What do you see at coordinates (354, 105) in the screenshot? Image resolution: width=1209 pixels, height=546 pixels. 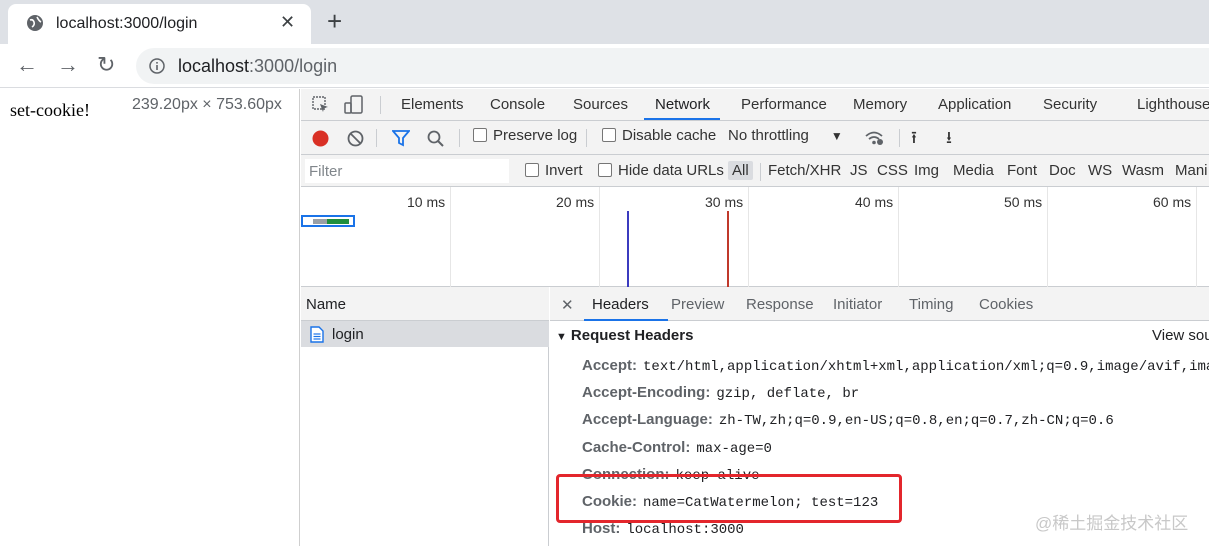 I see `device-toolbar-icon` at bounding box center [354, 105].